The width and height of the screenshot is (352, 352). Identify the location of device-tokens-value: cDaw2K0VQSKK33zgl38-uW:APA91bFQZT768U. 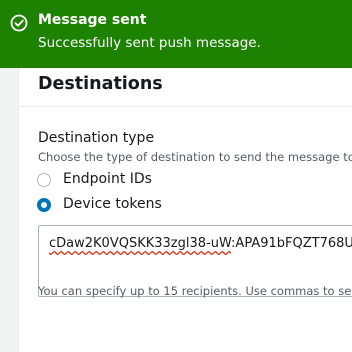
(200, 243).